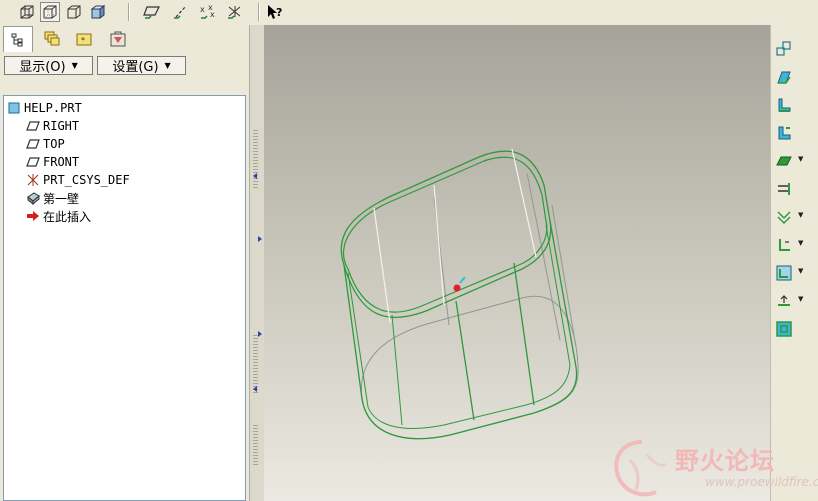 This screenshot has width=818, height=501. I want to click on bend-icon, so click(784, 245).